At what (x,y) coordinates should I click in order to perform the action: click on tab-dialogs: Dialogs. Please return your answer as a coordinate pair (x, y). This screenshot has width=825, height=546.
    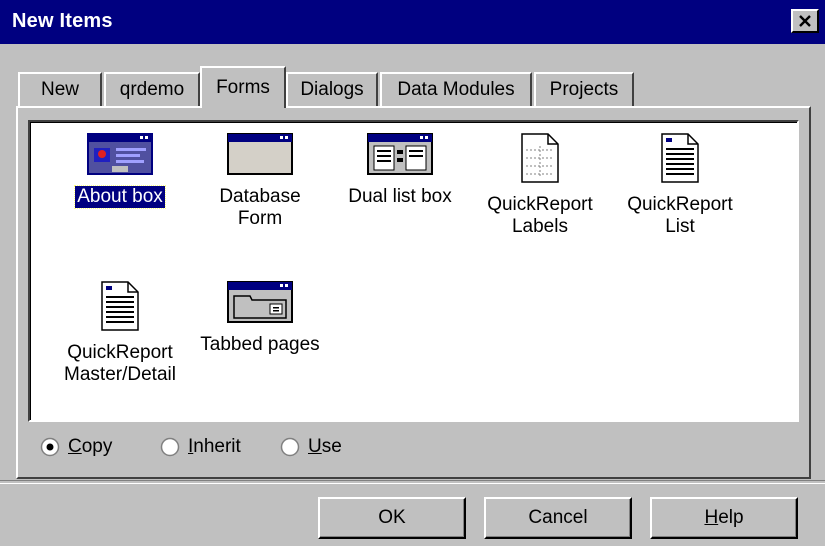
    Looking at the image, I should click on (332, 89).